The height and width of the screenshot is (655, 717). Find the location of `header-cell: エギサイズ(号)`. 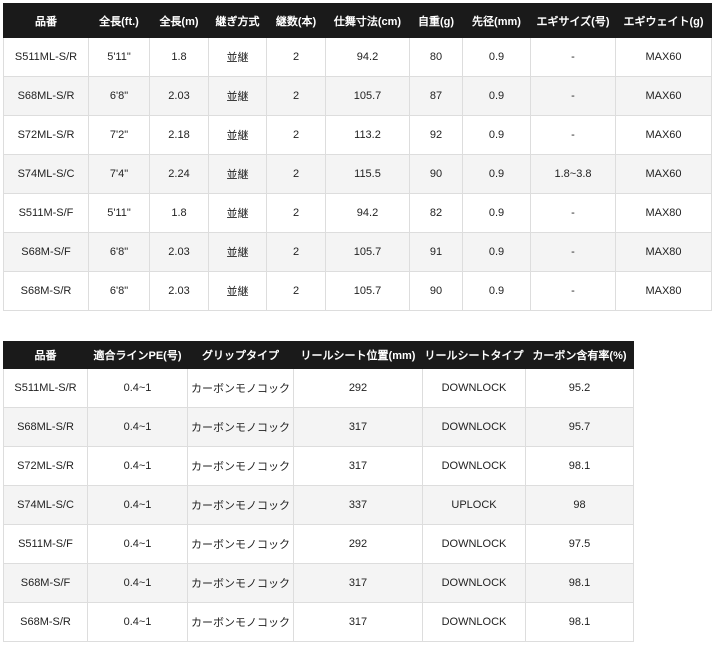

header-cell: エギサイズ(号) is located at coordinates (573, 20).